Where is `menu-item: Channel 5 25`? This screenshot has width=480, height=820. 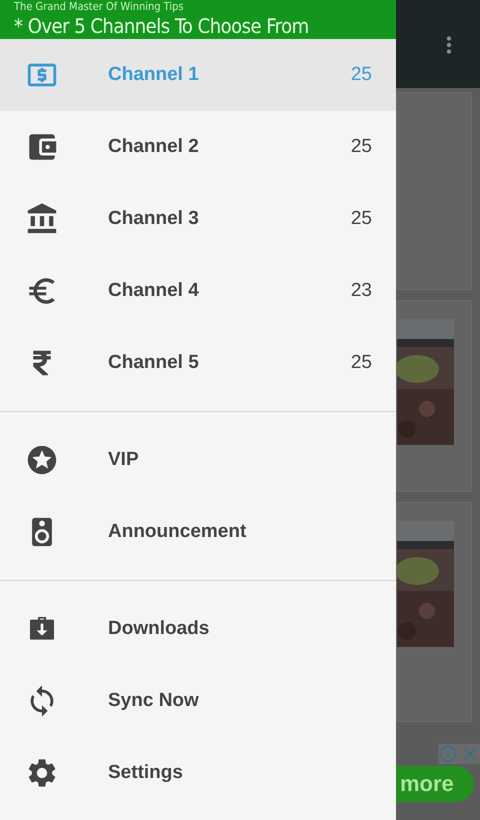
menu-item: Channel 5 25 is located at coordinates (198, 363).